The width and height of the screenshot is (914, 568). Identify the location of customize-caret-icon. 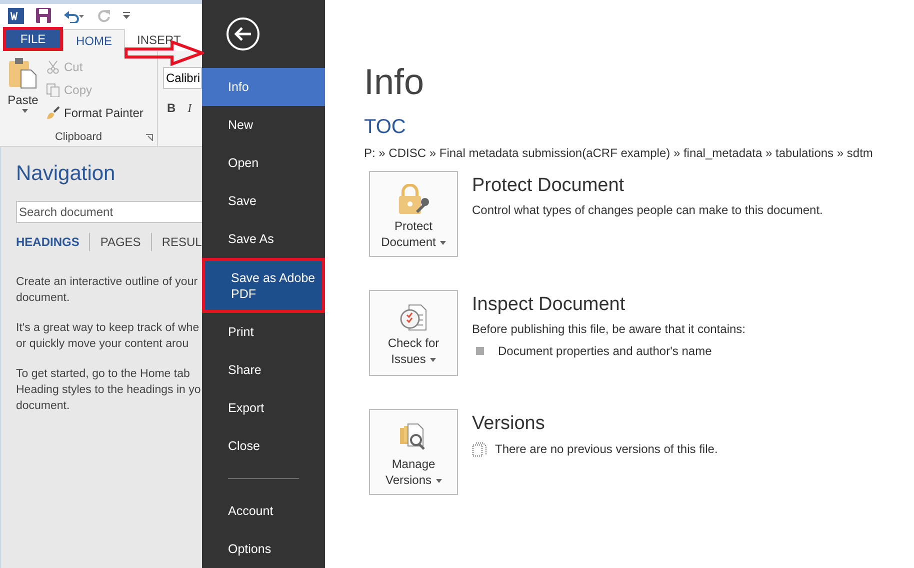
(126, 16).